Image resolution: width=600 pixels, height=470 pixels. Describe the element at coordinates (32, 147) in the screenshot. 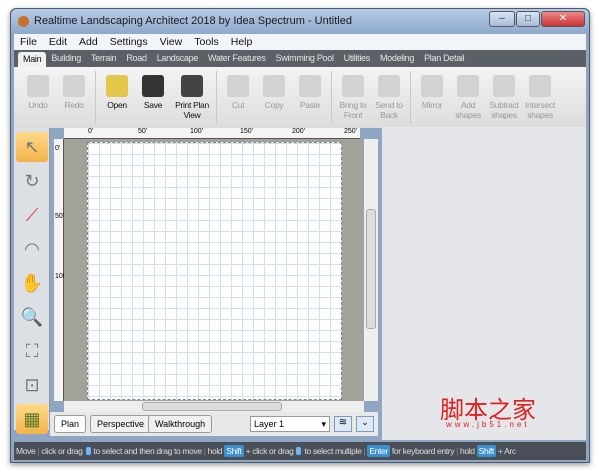

I see `select-tool-icon: ↖` at that location.